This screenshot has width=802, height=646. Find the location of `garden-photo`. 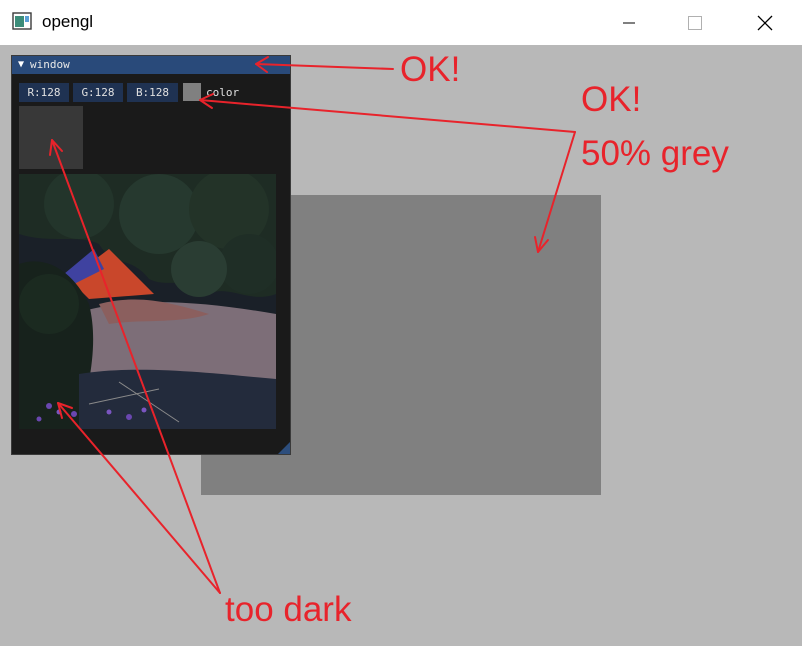

garden-photo is located at coordinates (147, 301).